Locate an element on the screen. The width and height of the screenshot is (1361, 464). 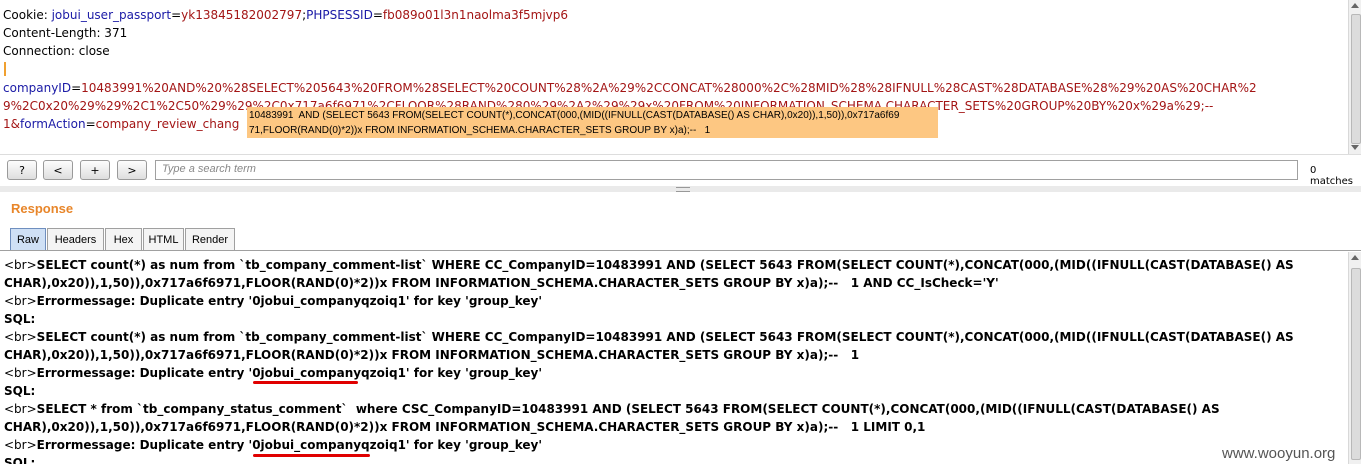
help-button: ? is located at coordinates (22, 170).